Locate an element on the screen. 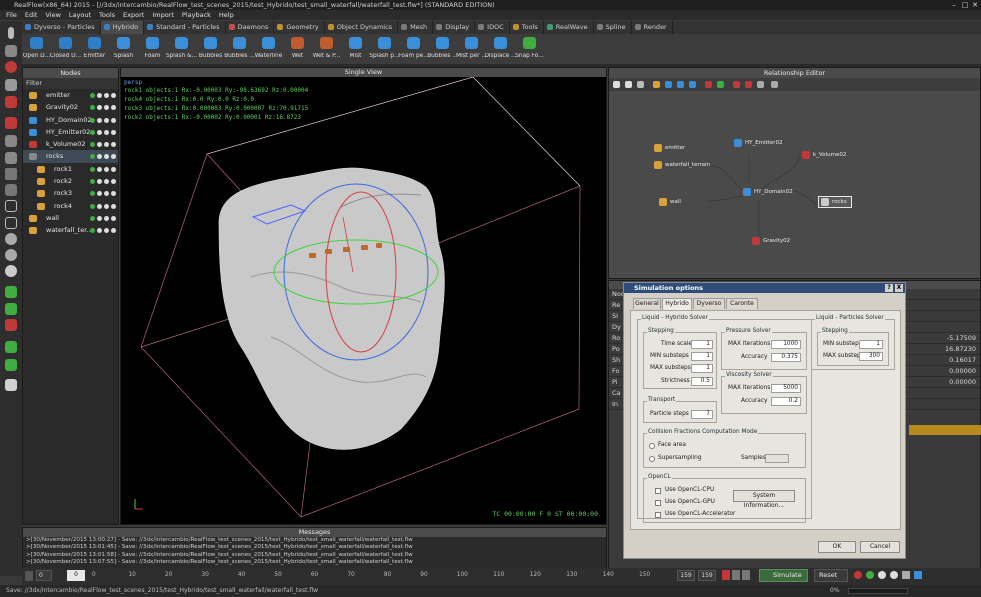 The height and width of the screenshot is (597, 981). graph-node-gravity02: Gravity02 is located at coordinates (771, 241).